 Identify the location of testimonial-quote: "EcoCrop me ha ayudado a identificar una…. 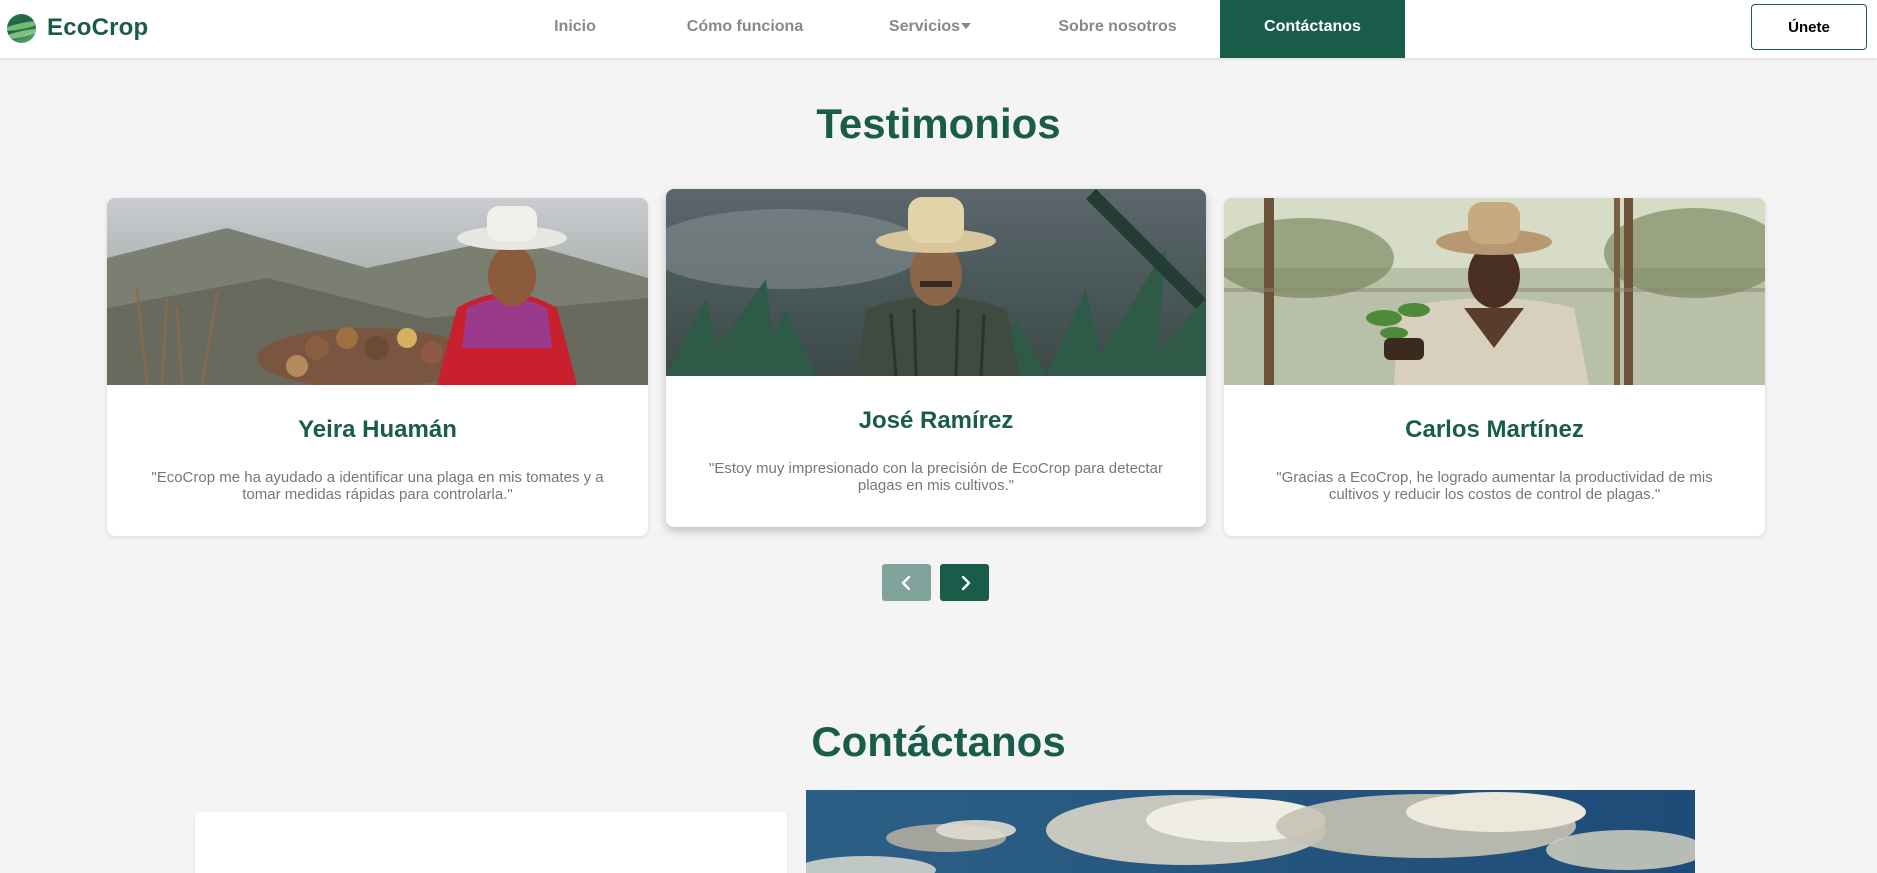
(377, 486).